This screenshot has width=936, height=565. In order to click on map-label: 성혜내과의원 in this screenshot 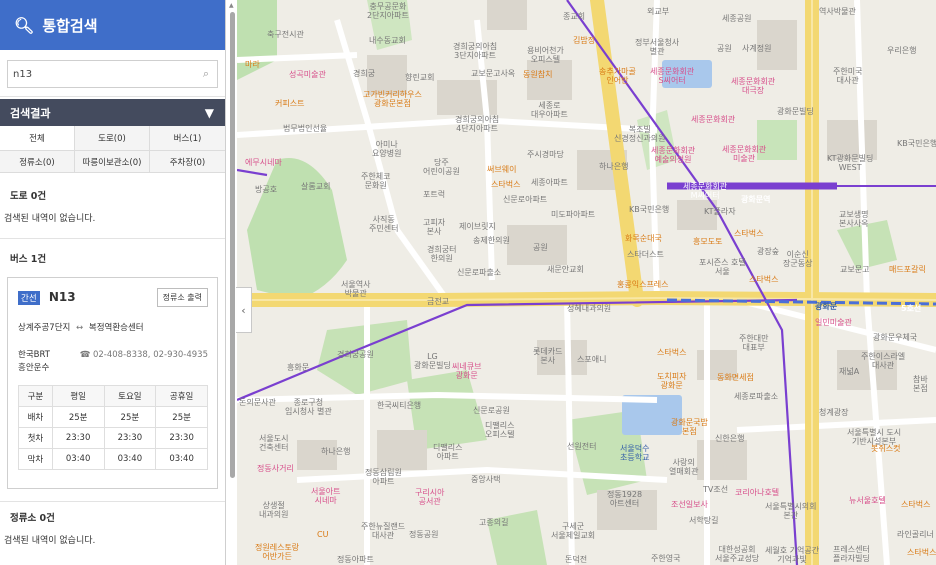, I will do `click(589, 308)`.